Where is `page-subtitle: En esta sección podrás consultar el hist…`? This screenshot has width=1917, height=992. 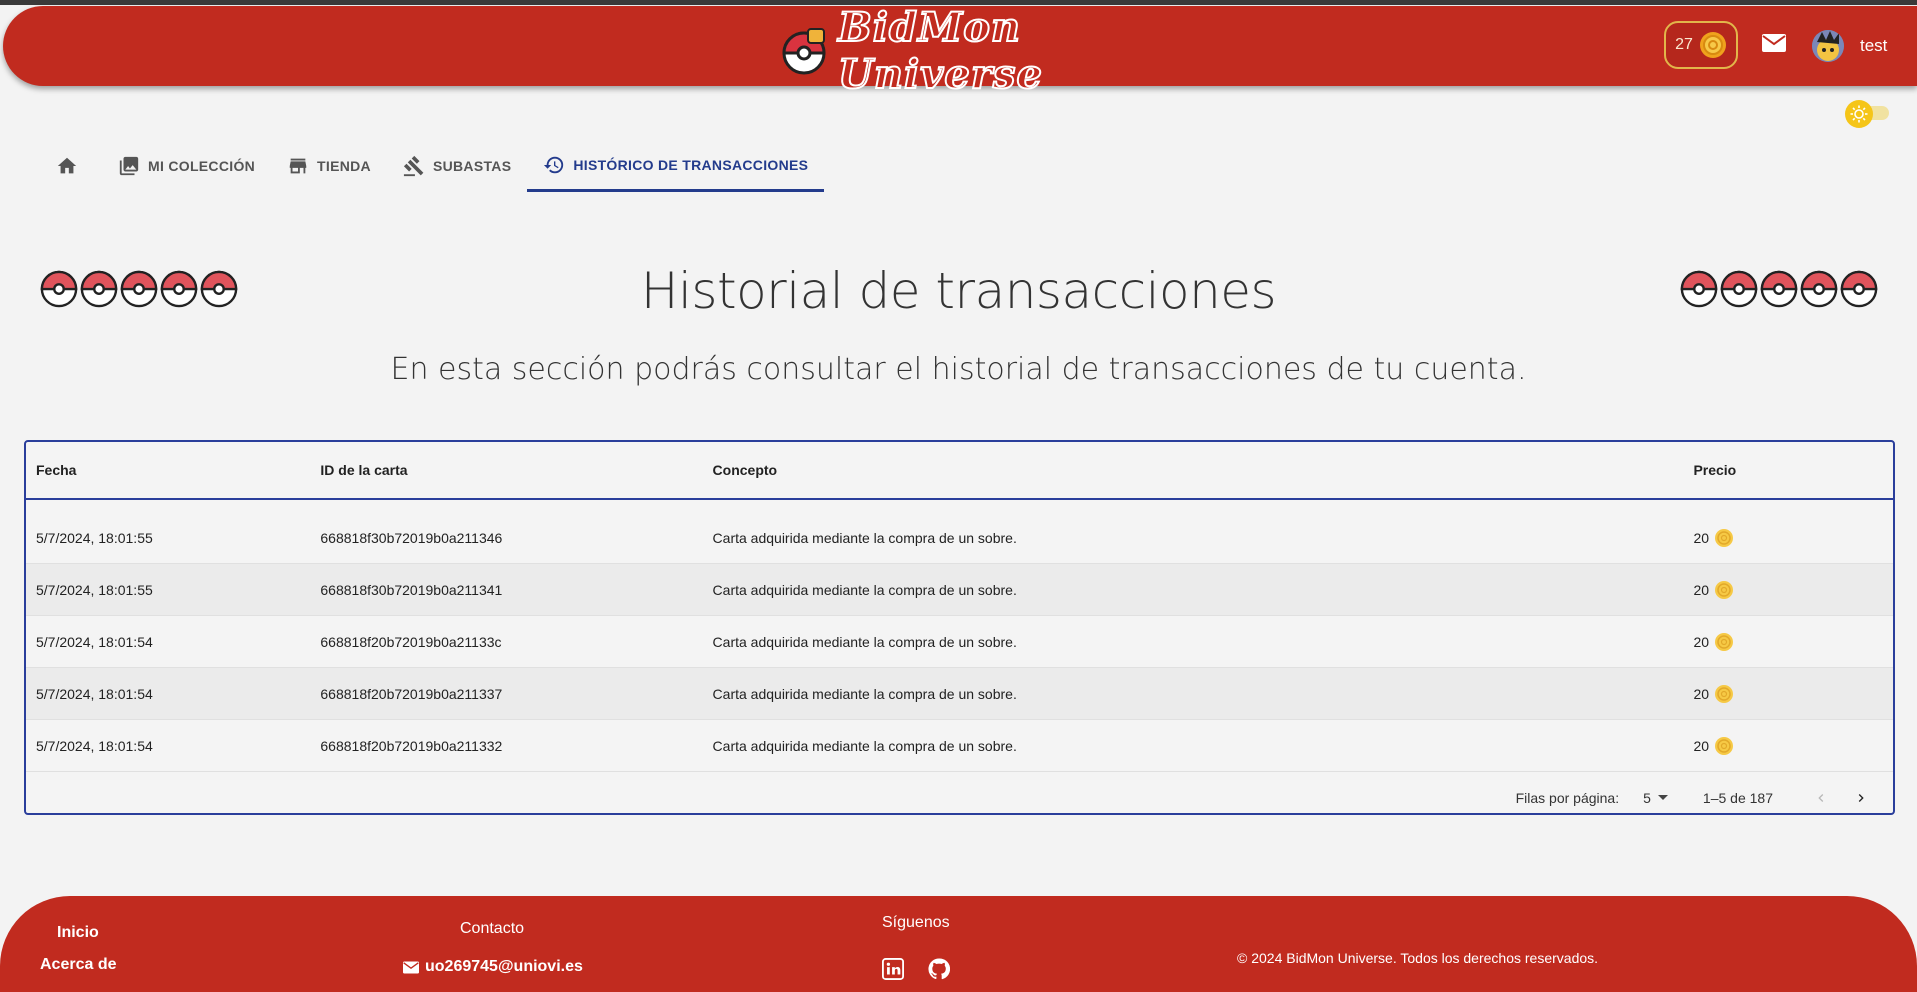 page-subtitle: En esta sección podrás consultar el hist… is located at coordinates (958, 369).